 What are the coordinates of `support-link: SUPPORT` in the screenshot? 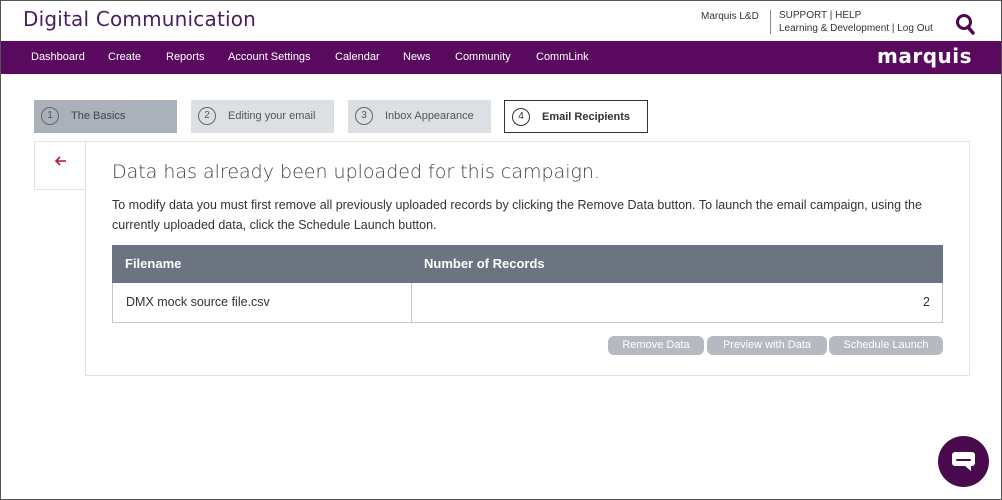 It's located at (803, 15).